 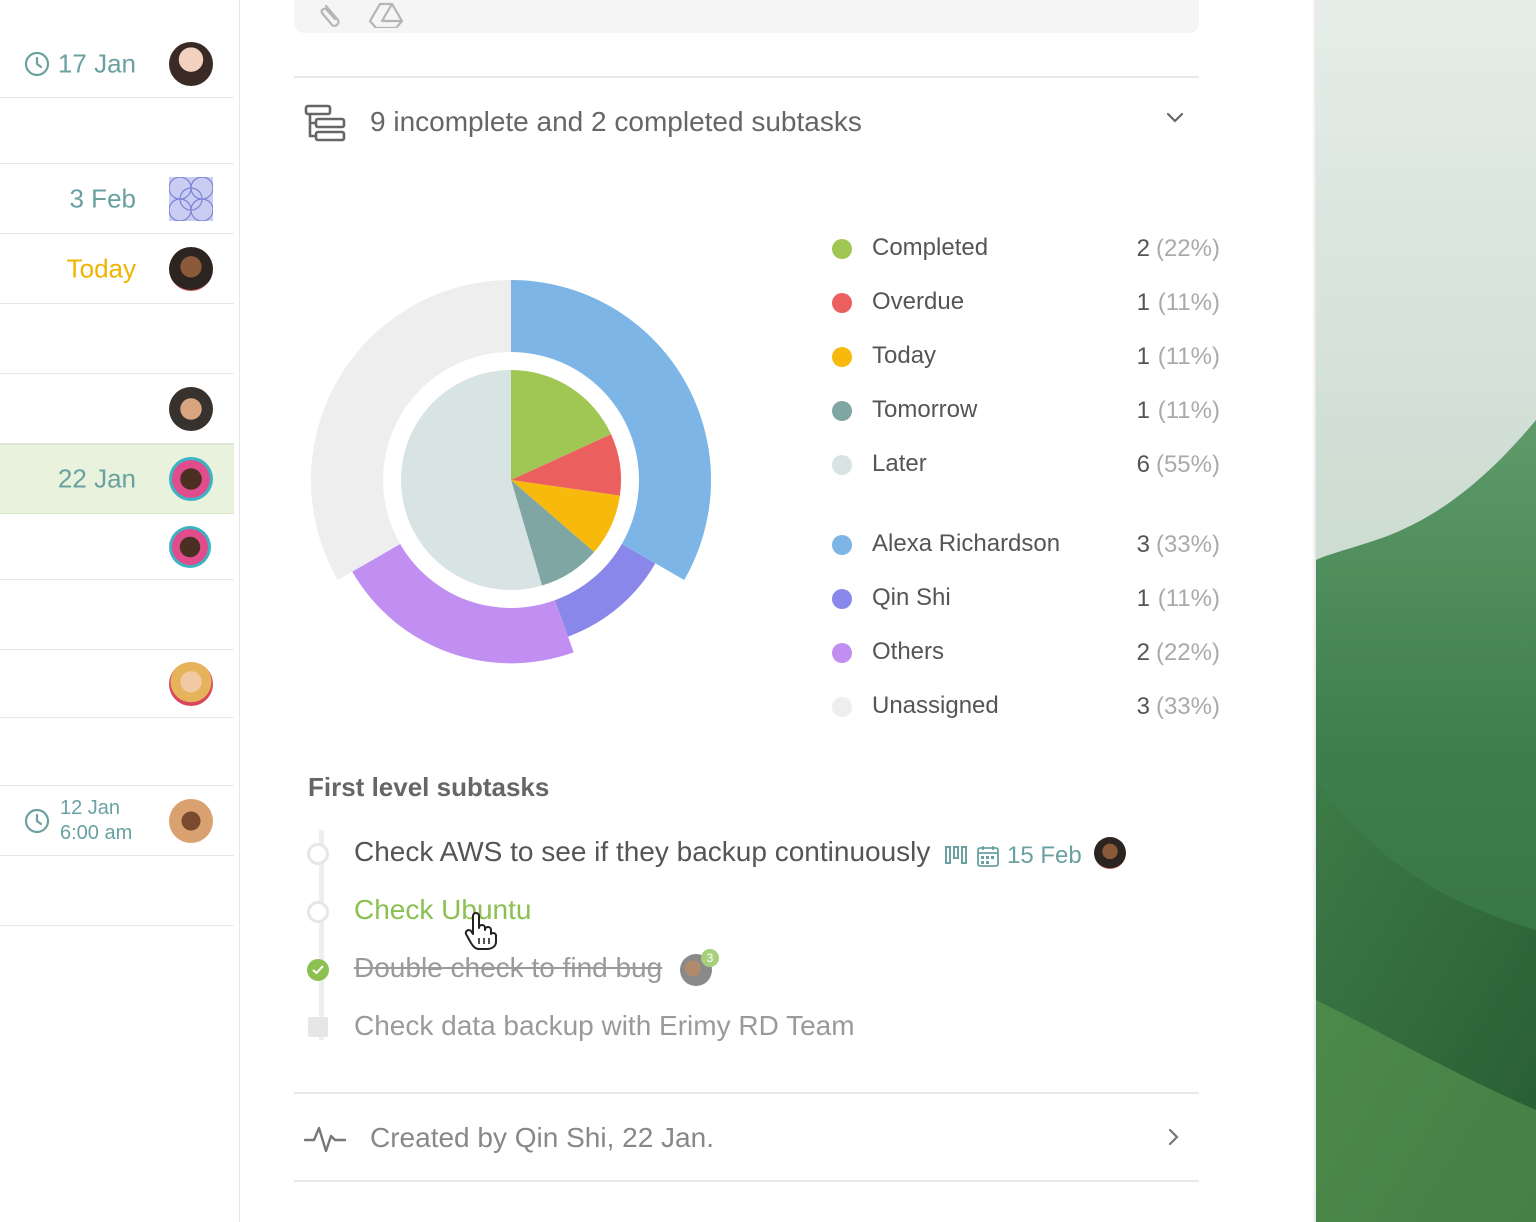 What do you see at coordinates (191, 198) in the screenshot?
I see `group-avatar` at bounding box center [191, 198].